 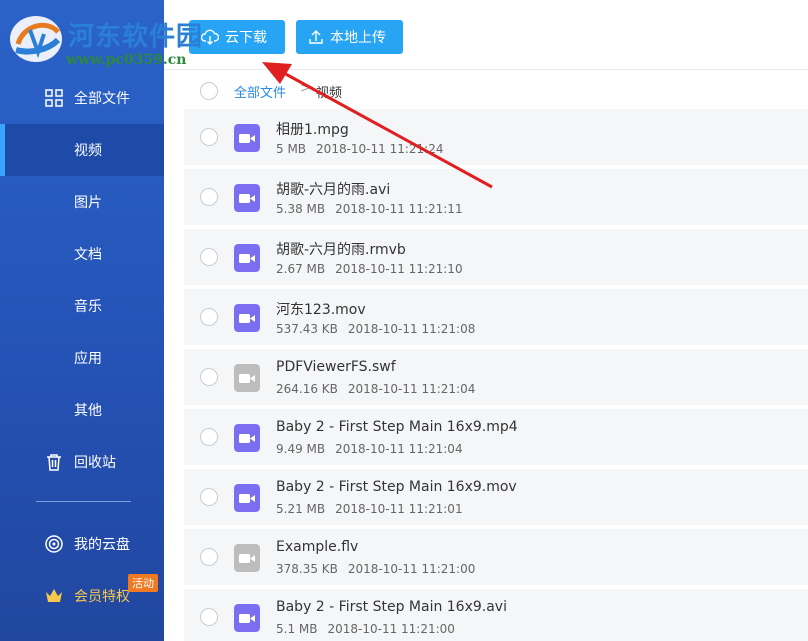 What do you see at coordinates (143, 583) in the screenshot?
I see `activity-badge: 活动` at bounding box center [143, 583].